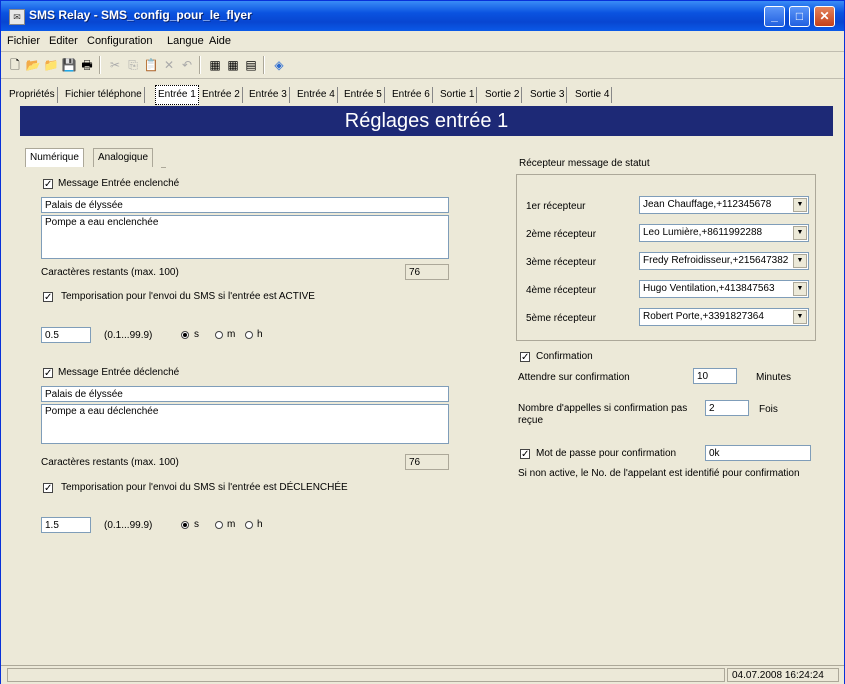 Image resolution: width=845 pixels, height=684 pixels. What do you see at coordinates (727, 408) in the screenshot?
I see `calls-input: 2` at bounding box center [727, 408].